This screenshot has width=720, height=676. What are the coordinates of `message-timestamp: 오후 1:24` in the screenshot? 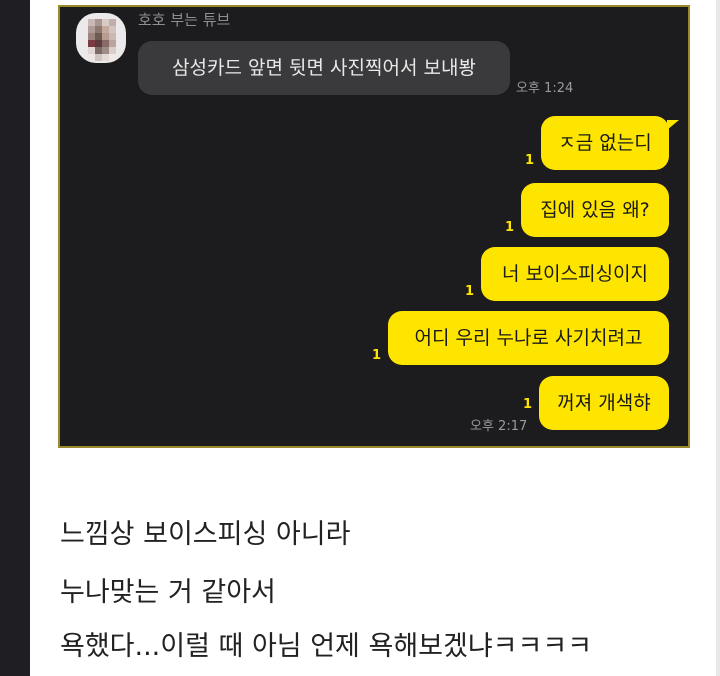 It's located at (545, 88).